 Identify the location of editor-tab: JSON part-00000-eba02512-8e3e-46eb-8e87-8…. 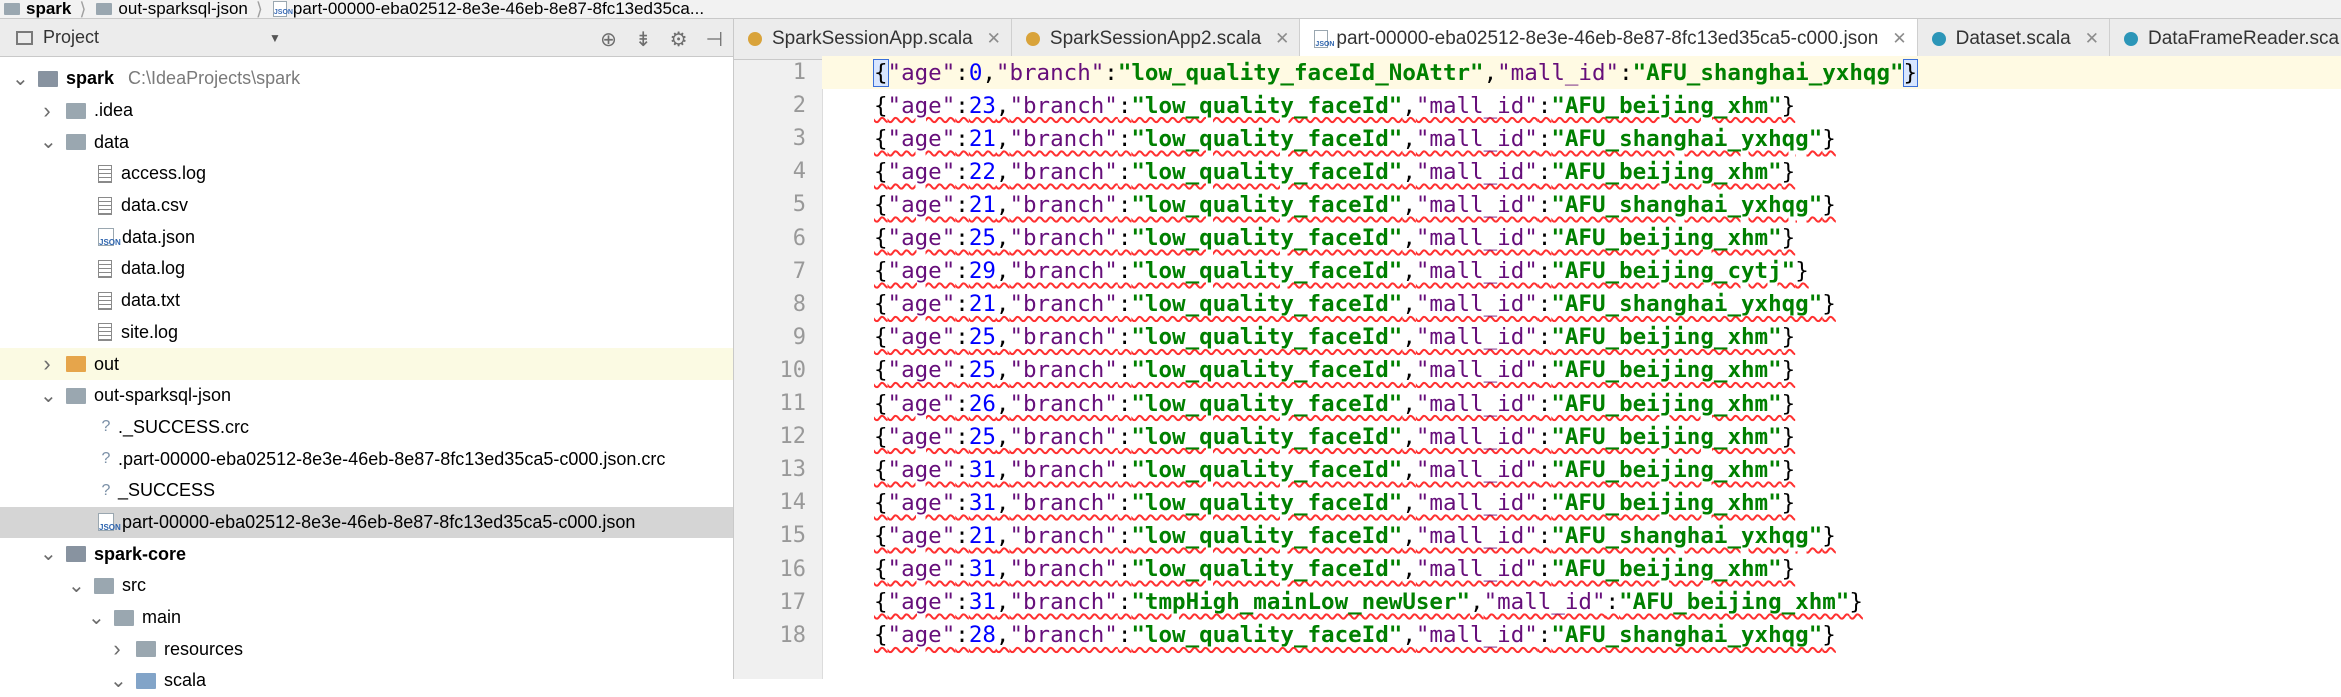
(1609, 39).